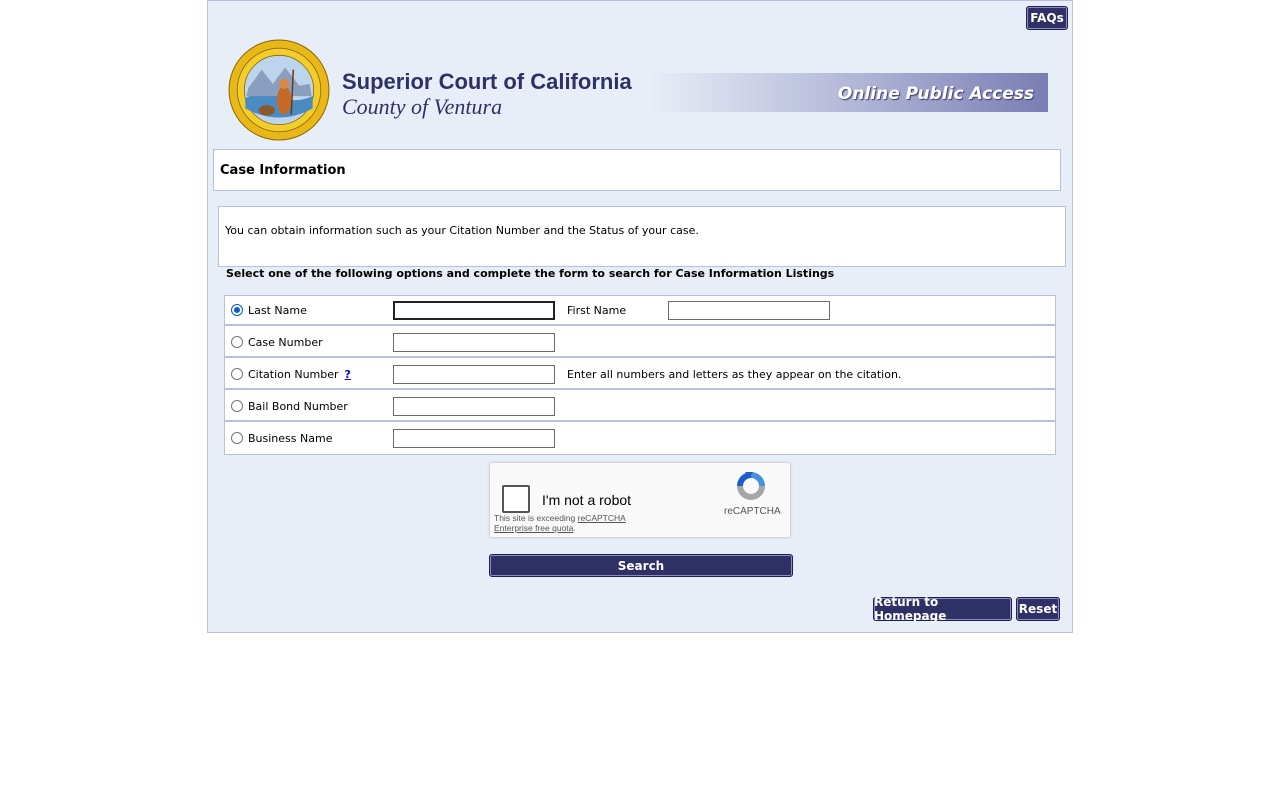 The width and height of the screenshot is (1280, 800). Describe the element at coordinates (536, 518) in the screenshot. I see `recaptcha-note-prefix: This site is exceeding` at that location.